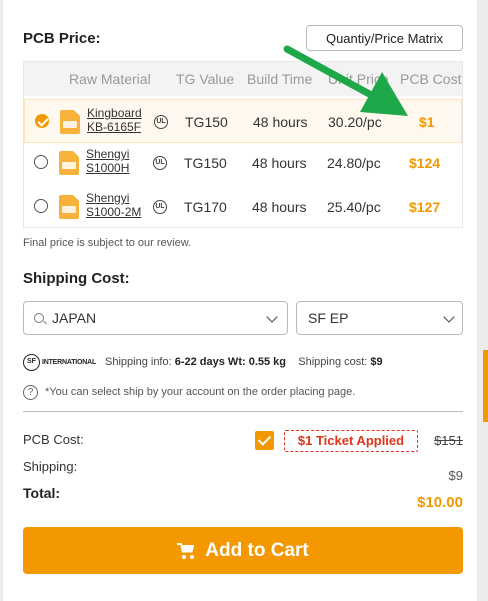 This screenshot has height=601, width=488. What do you see at coordinates (113, 205) in the screenshot?
I see `material-link: Shengyi S1000-2M` at bounding box center [113, 205].